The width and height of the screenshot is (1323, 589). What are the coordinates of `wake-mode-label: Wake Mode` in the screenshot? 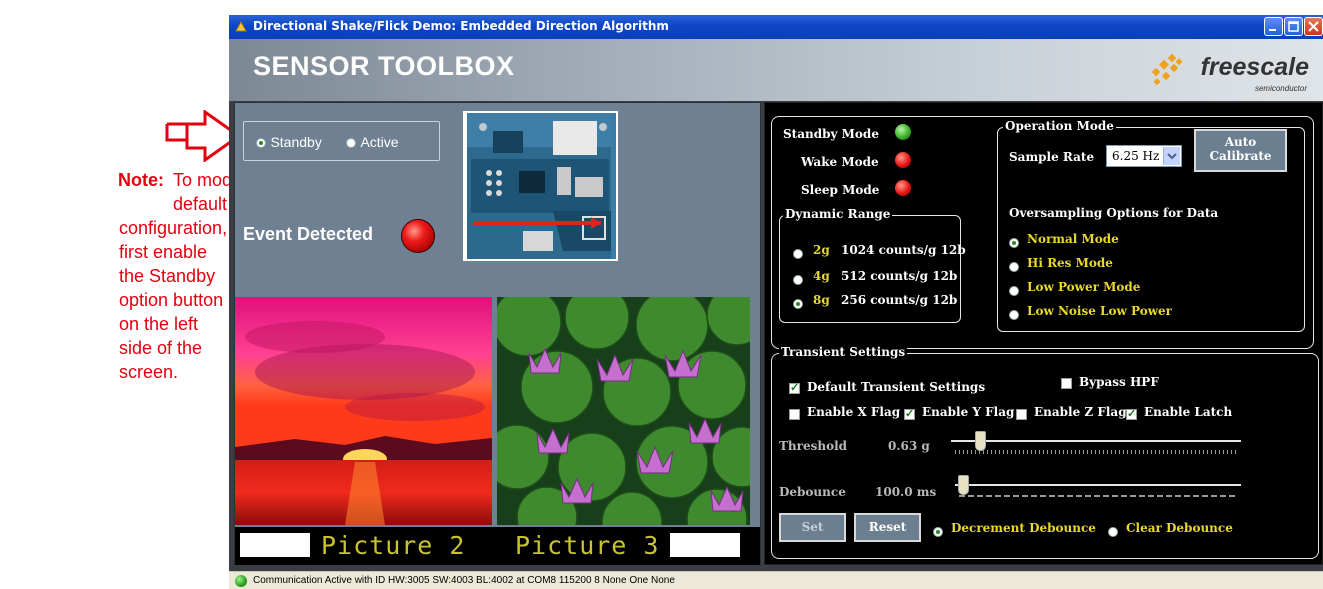 It's located at (840, 162).